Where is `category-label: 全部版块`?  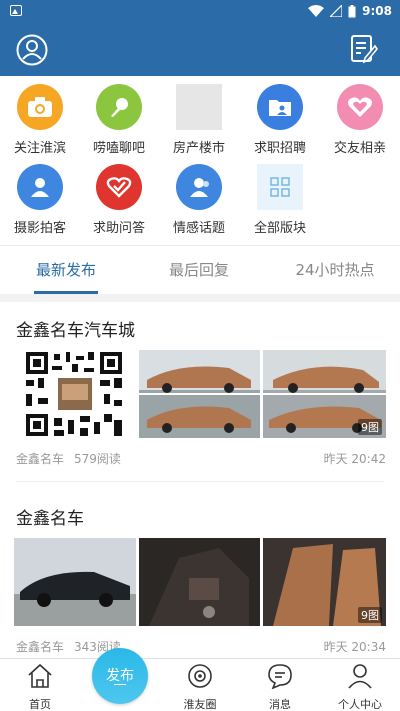
category-label: 全部版块 is located at coordinates (279, 228).